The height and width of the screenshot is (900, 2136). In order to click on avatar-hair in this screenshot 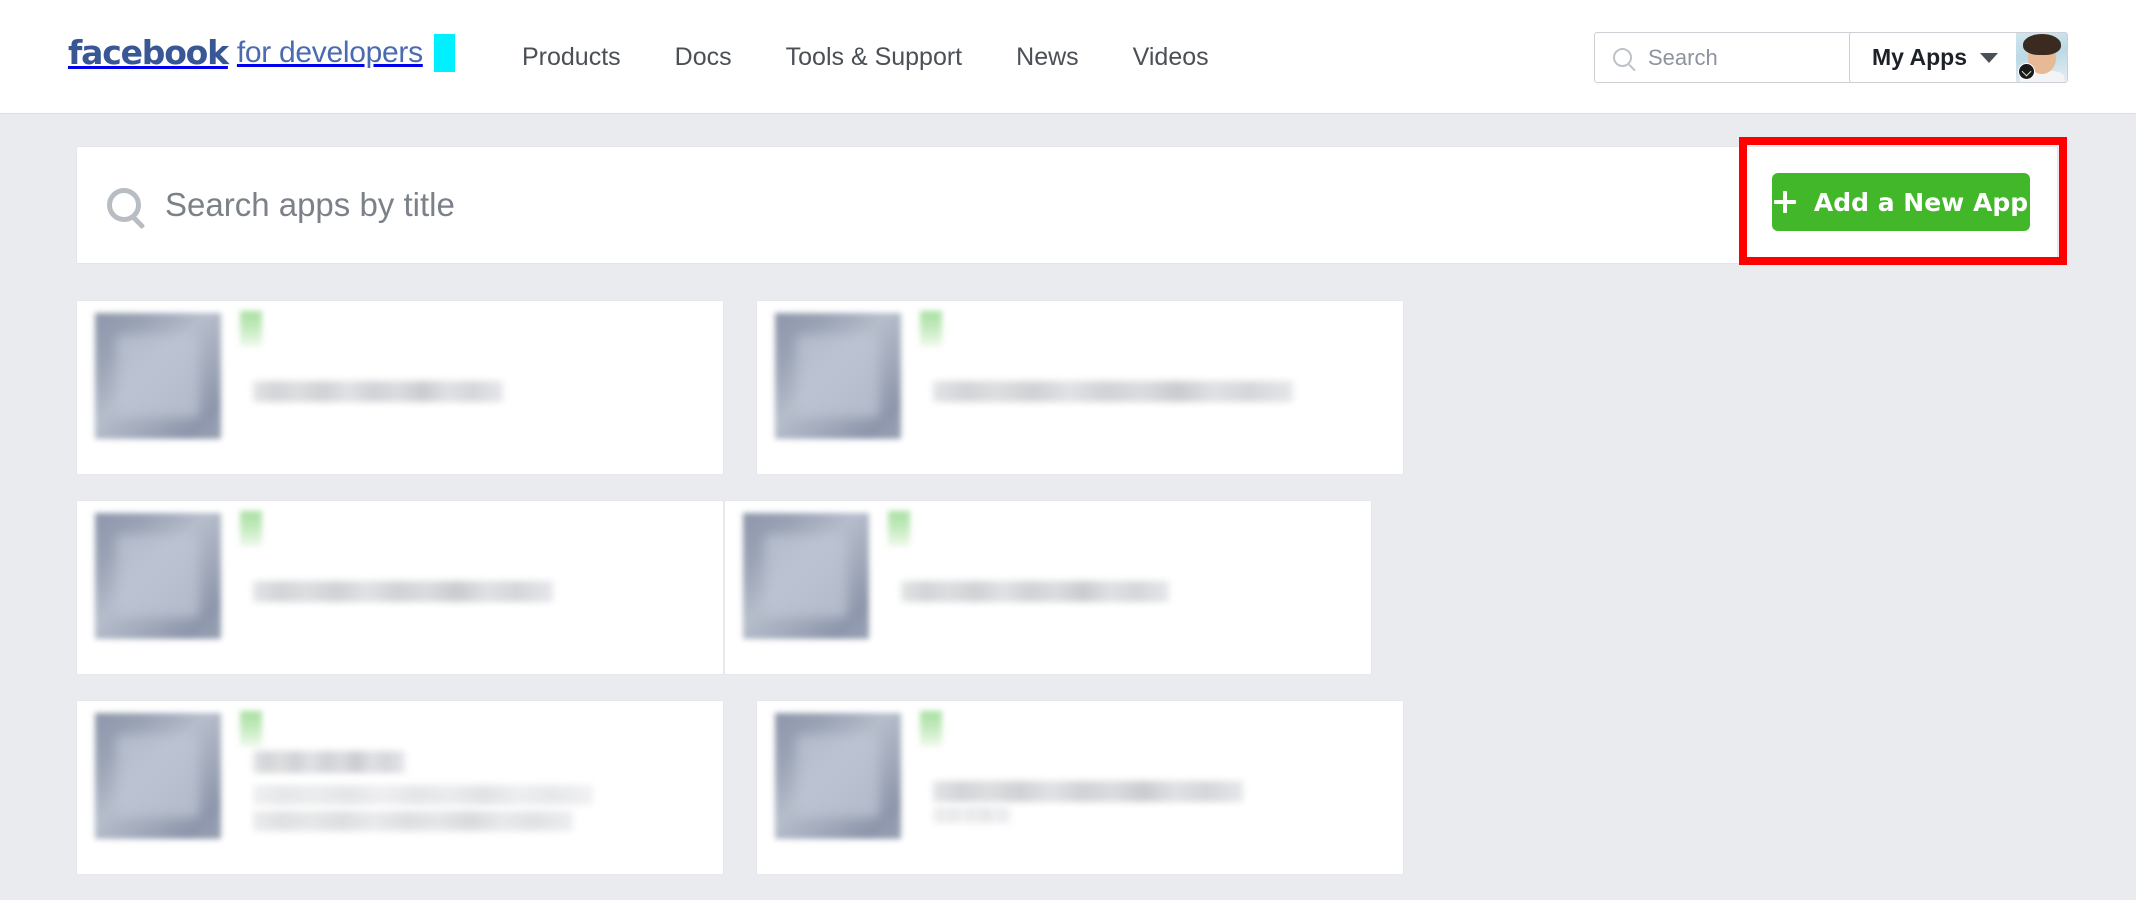, I will do `click(2042, 44)`.